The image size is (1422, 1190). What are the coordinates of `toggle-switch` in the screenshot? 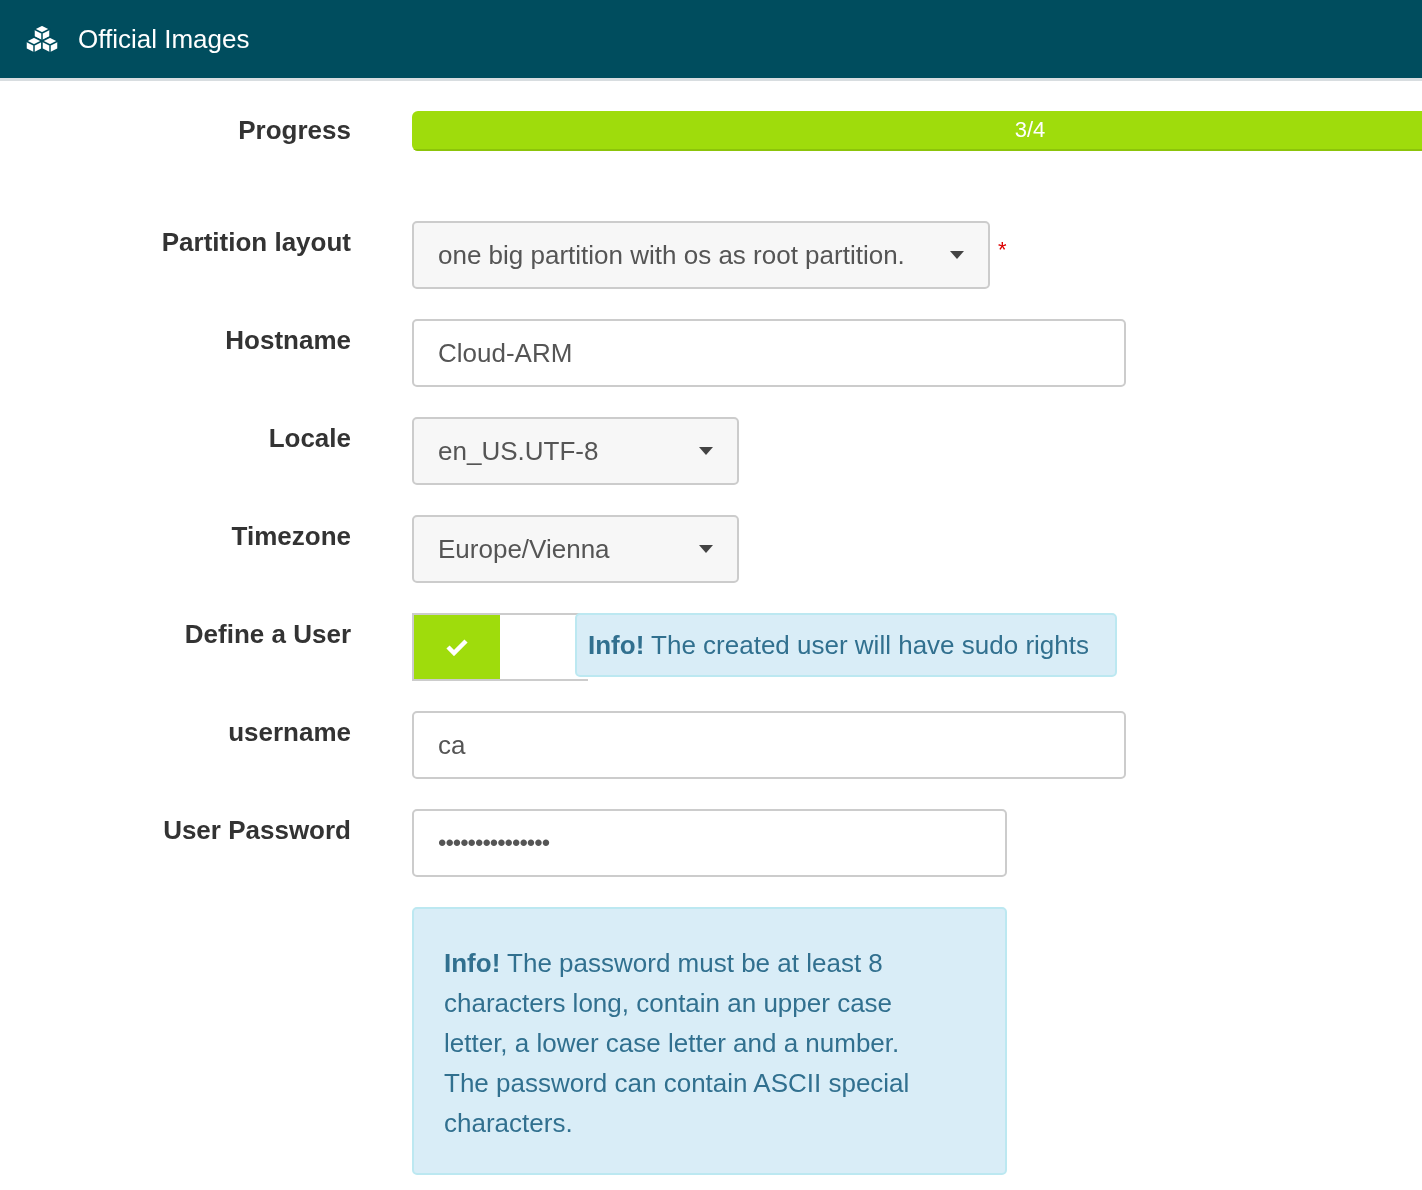 It's located at (500, 647).